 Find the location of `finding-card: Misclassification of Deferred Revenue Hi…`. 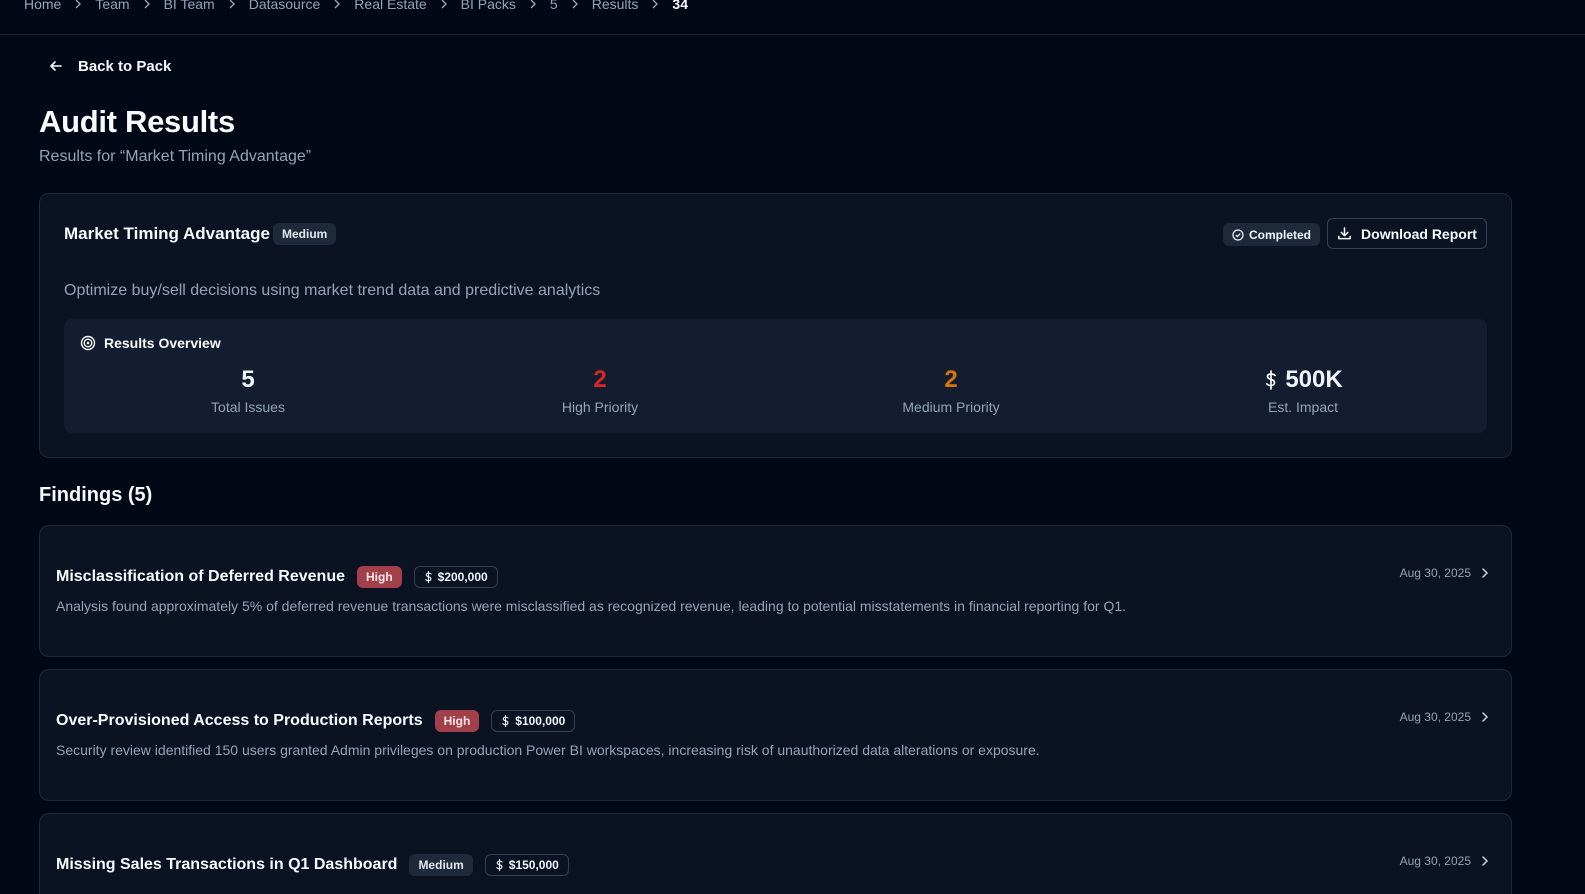

finding-card: Misclassification of Deferred Revenue Hi… is located at coordinates (775, 591).